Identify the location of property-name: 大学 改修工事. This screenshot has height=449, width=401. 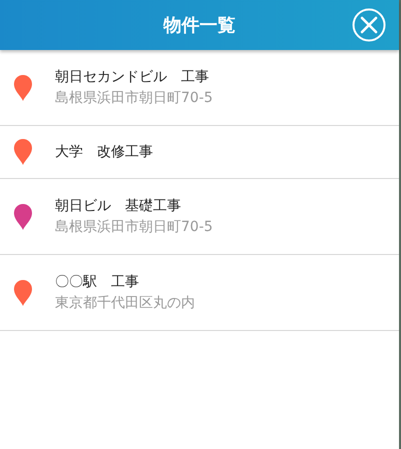
(104, 152).